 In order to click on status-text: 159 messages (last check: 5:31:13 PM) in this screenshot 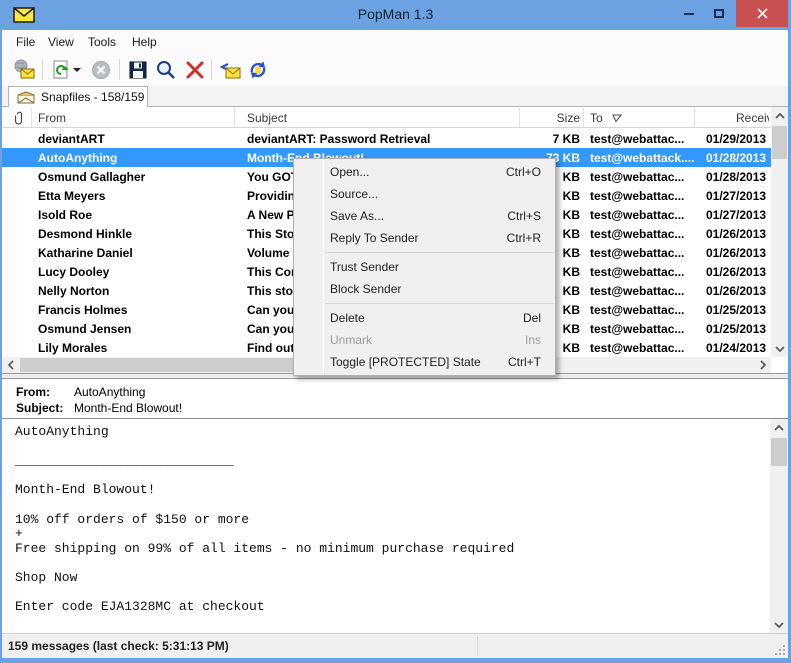, I will do `click(118, 646)`.